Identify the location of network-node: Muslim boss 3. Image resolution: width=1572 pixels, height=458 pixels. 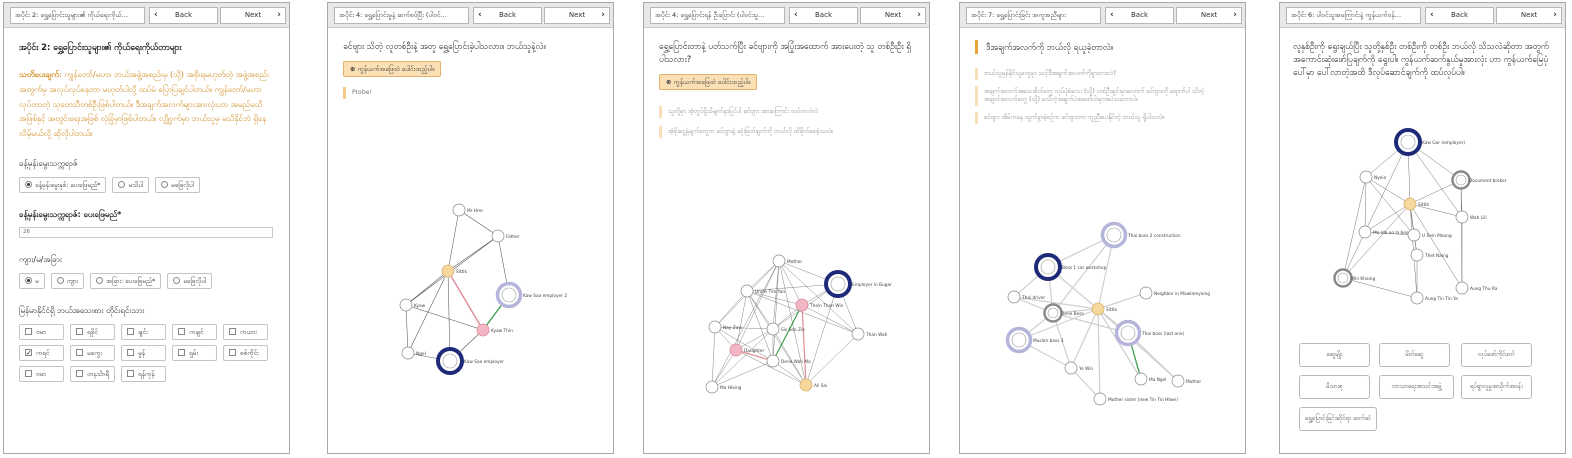
(1034, 340).